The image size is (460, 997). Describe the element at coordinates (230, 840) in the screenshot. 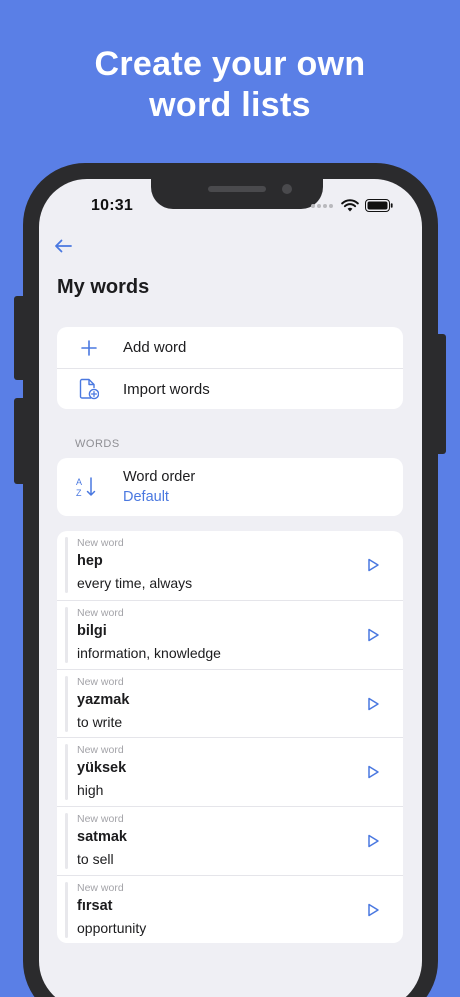

I see `list-item: New word satmak to sell` at that location.